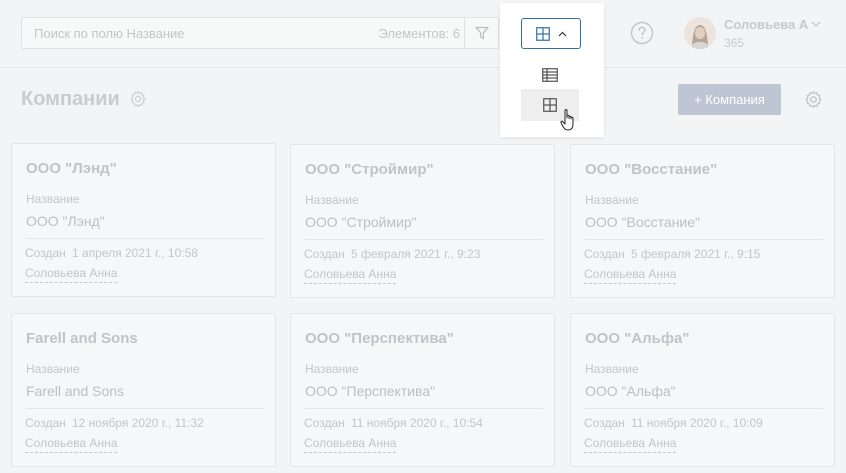  Describe the element at coordinates (135, 253) in the screenshot. I see `created-date: 1 апреля 2021 г., 10:58` at that location.